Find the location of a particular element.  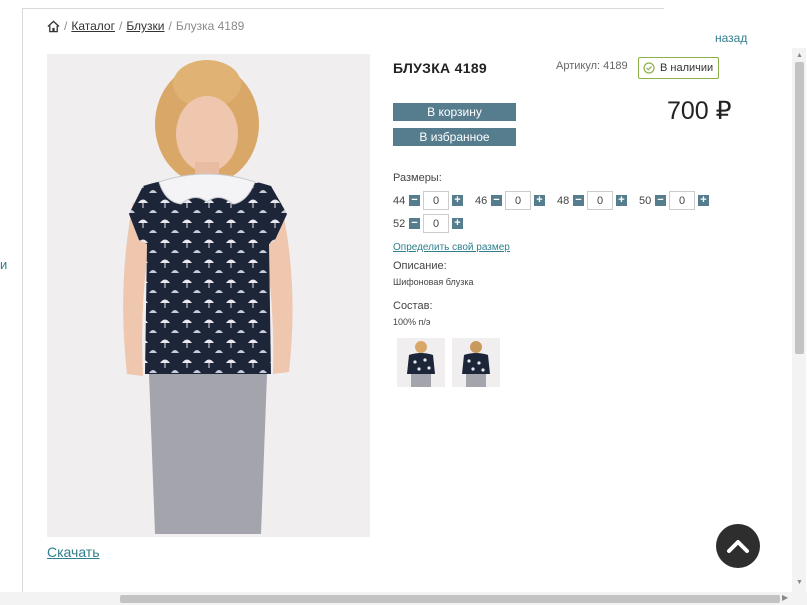

scroll-to-top-button is located at coordinates (738, 546).